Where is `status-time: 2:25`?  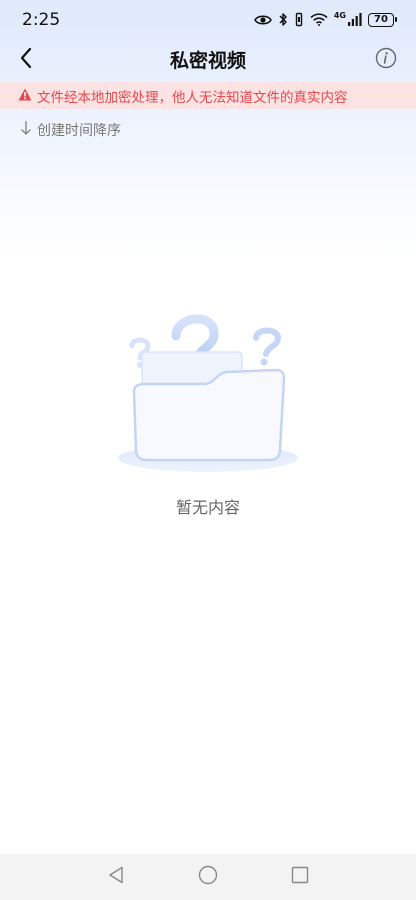 status-time: 2:25 is located at coordinates (41, 20).